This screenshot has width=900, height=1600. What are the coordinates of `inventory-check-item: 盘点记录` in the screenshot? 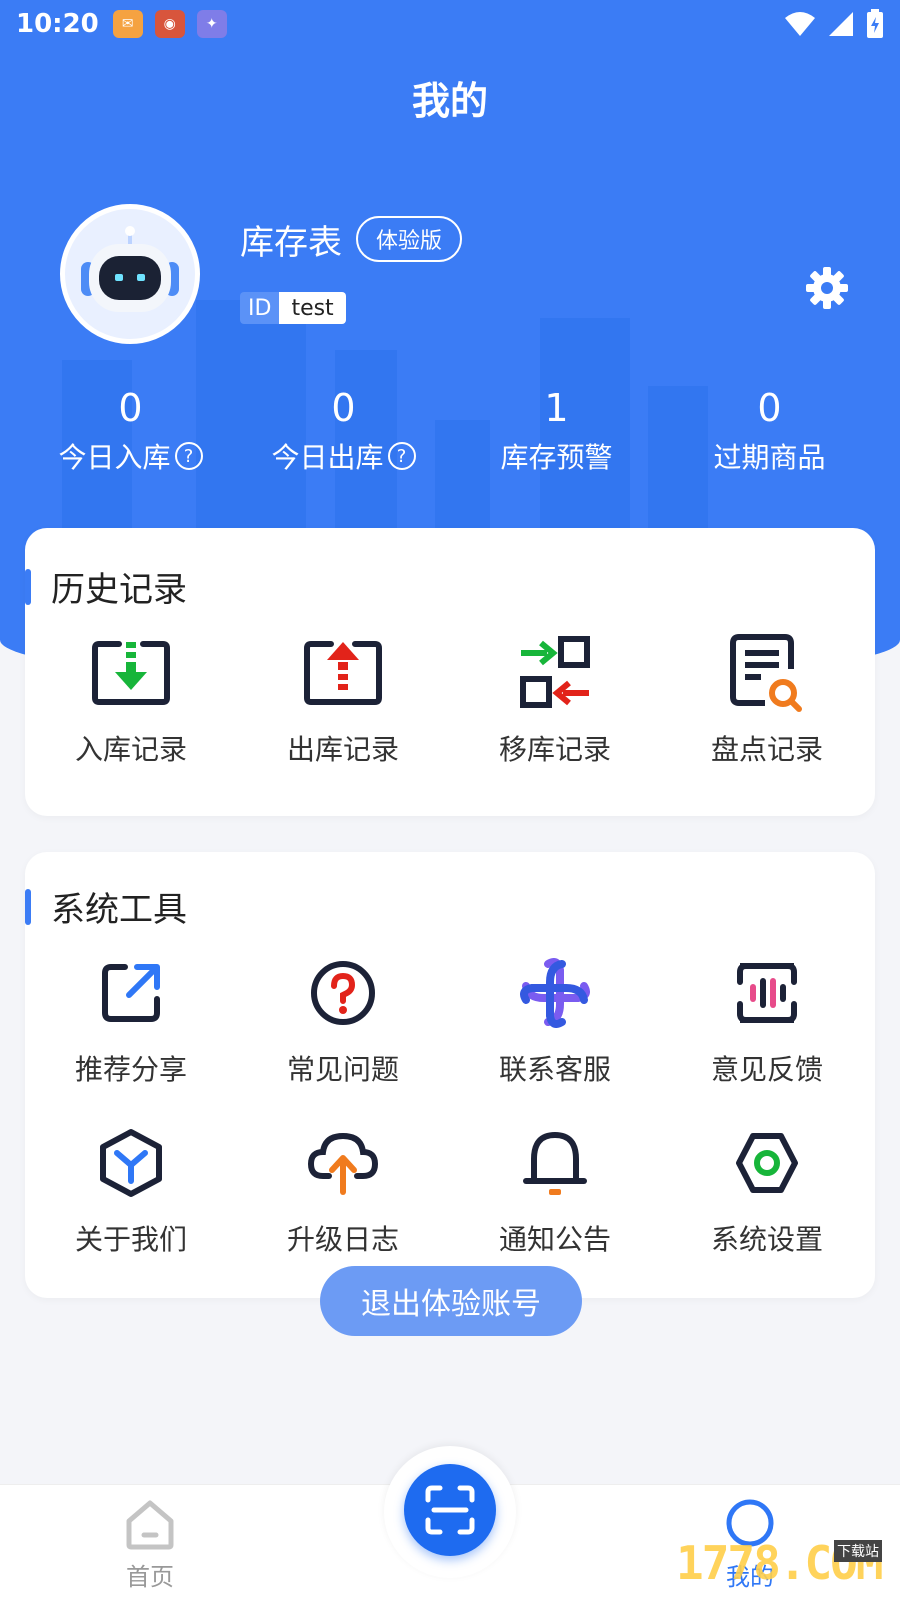 It's located at (767, 698).